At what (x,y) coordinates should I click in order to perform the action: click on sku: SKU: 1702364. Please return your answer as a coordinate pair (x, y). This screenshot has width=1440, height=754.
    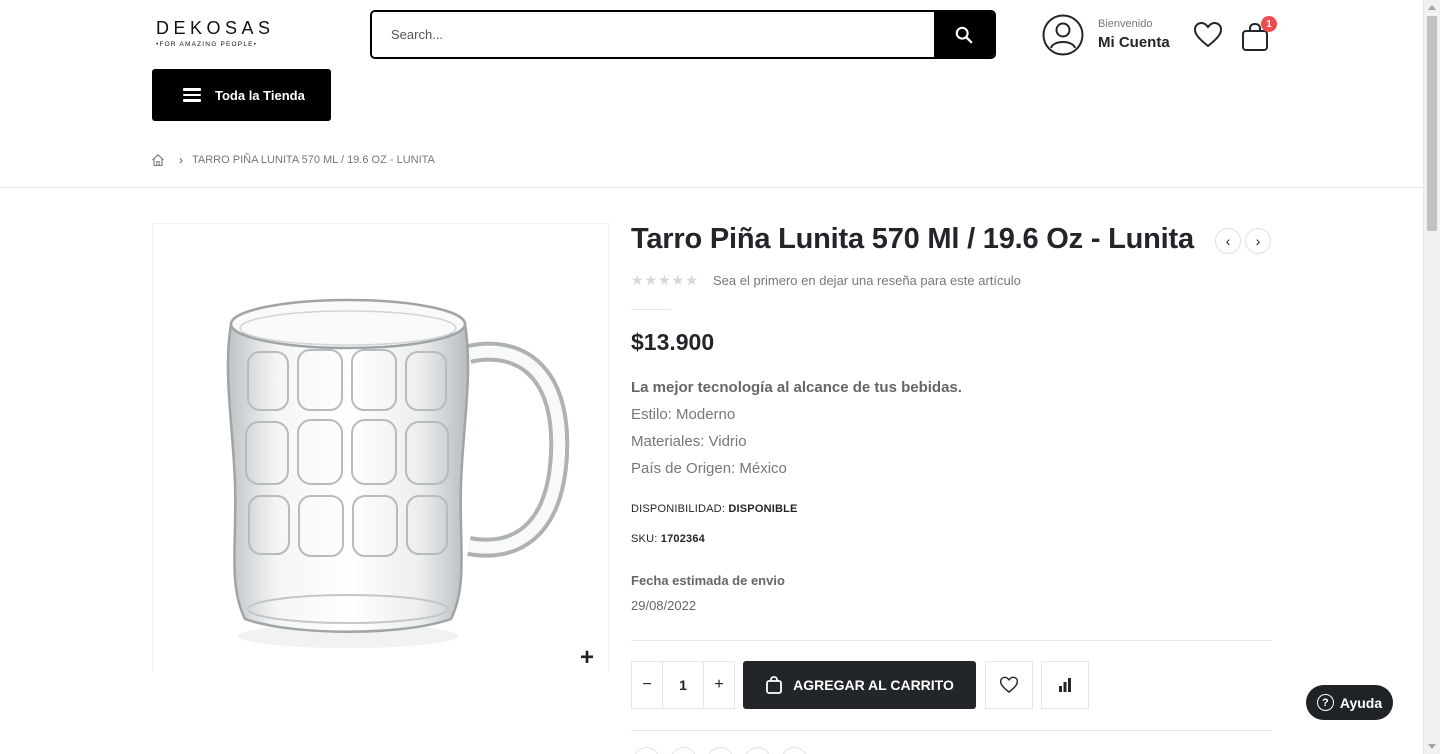
    Looking at the image, I should click on (668, 539).